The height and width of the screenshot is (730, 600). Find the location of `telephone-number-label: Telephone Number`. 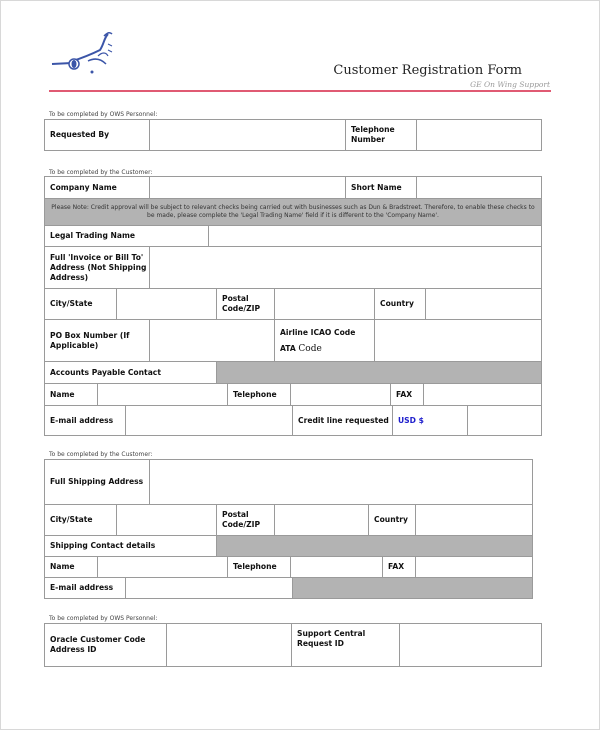

telephone-number-label: Telephone Number is located at coordinates (381, 135).